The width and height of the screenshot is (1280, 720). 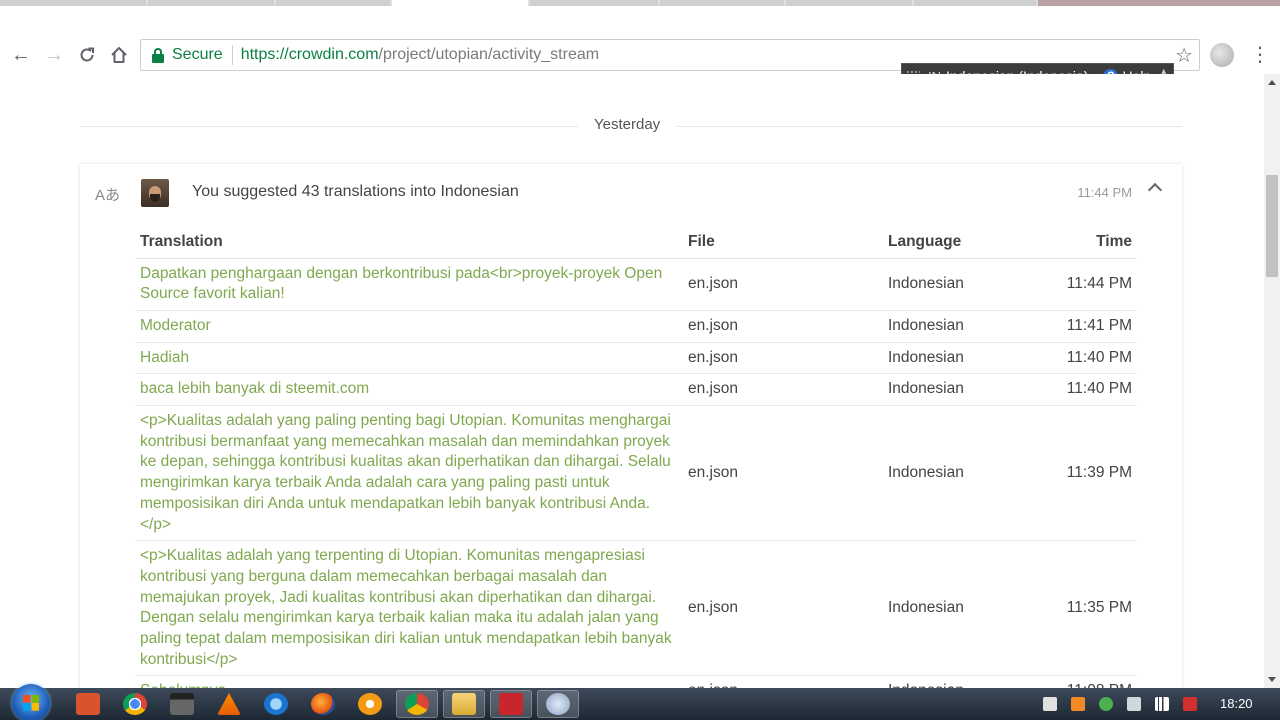 I want to click on translation-link: Hadiah, so click(x=409, y=358).